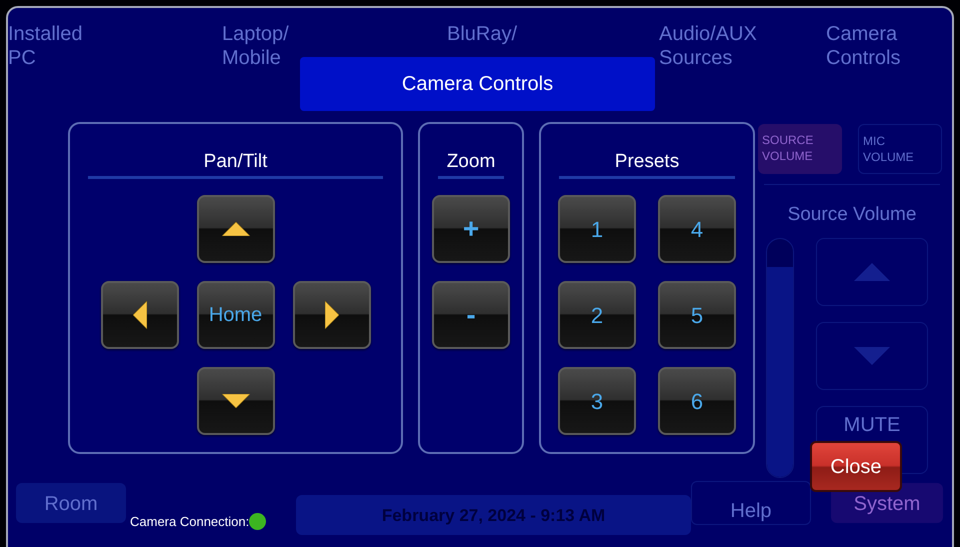  I want to click on modal-title: Camera Controls, so click(477, 84).